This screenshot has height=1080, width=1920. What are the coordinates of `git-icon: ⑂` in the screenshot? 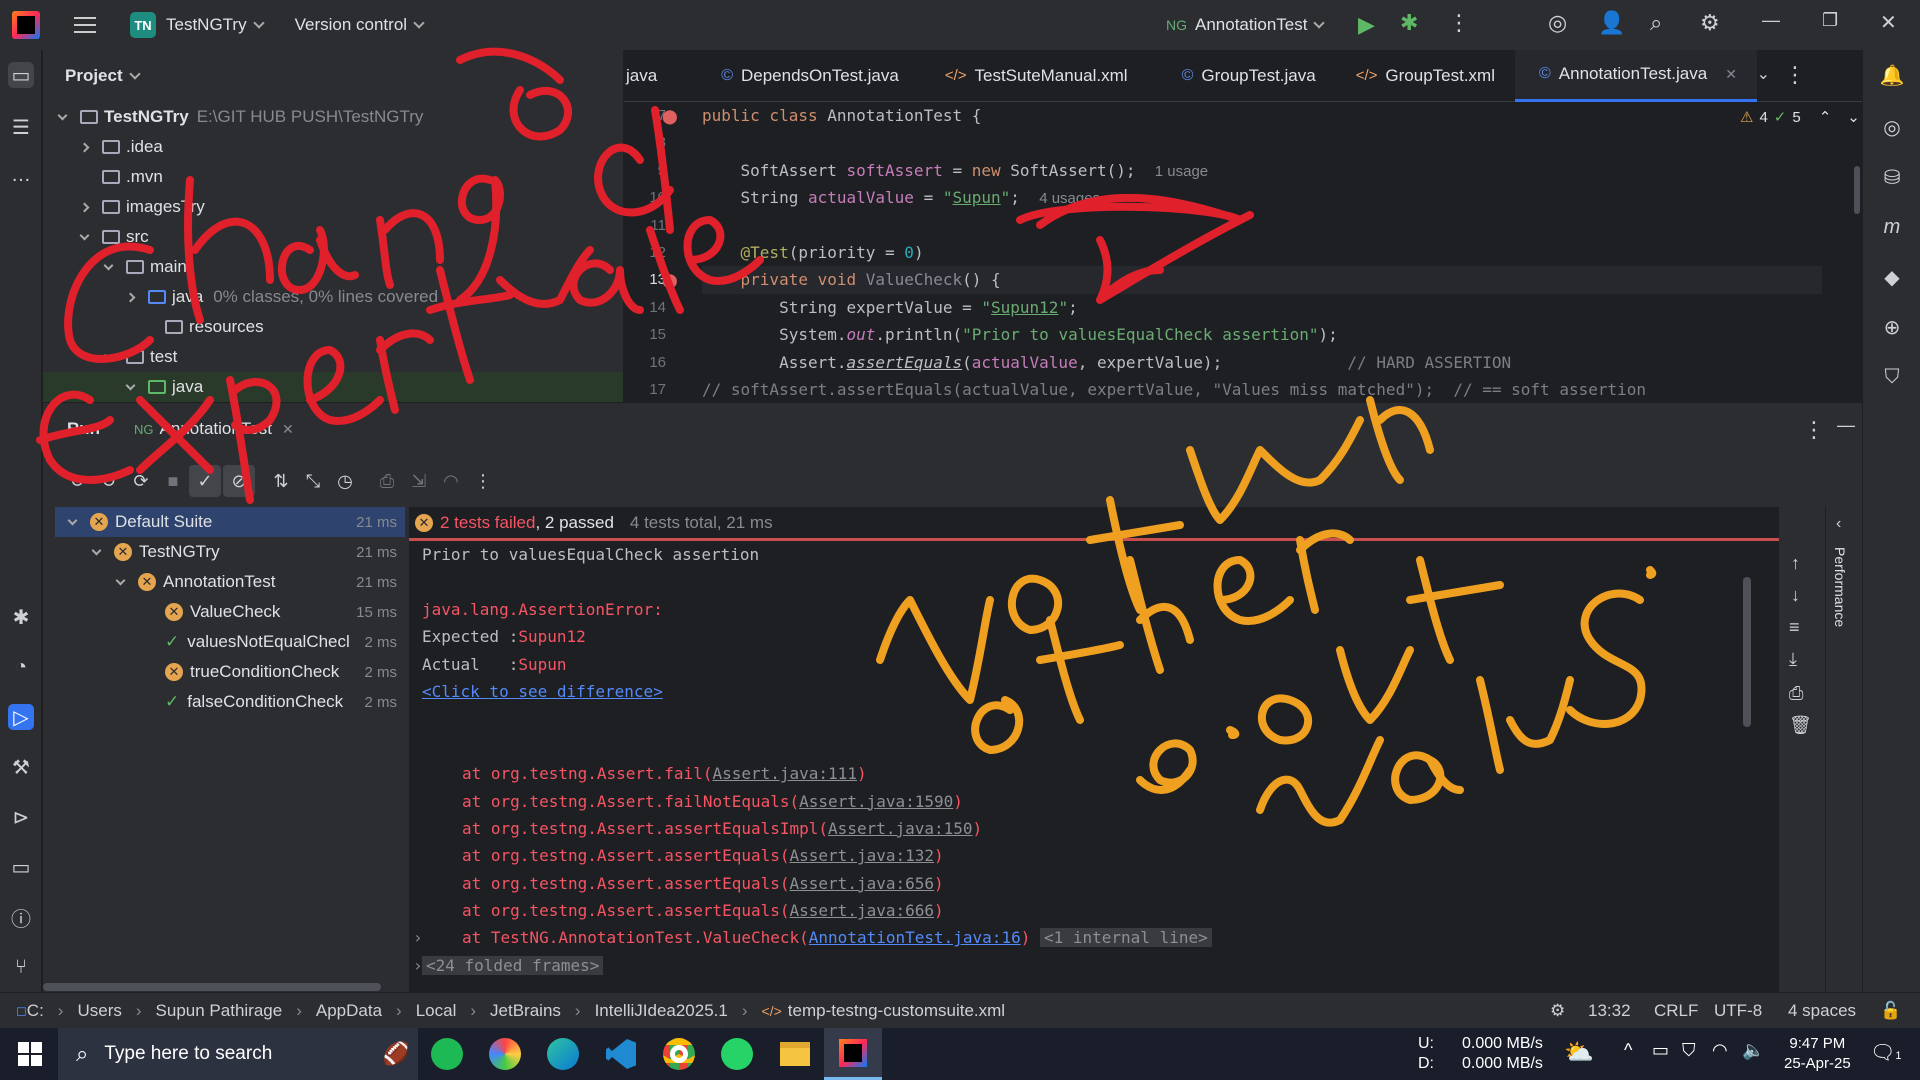 It's located at (21, 967).